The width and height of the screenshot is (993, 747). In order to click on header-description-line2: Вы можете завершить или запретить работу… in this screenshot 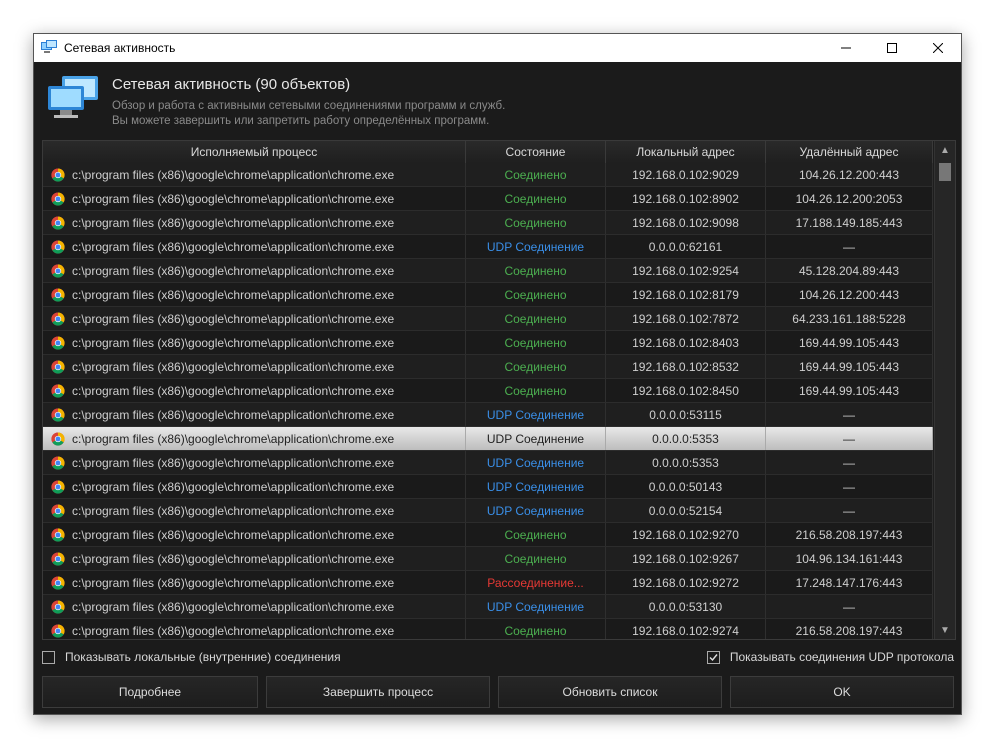, I will do `click(301, 121)`.